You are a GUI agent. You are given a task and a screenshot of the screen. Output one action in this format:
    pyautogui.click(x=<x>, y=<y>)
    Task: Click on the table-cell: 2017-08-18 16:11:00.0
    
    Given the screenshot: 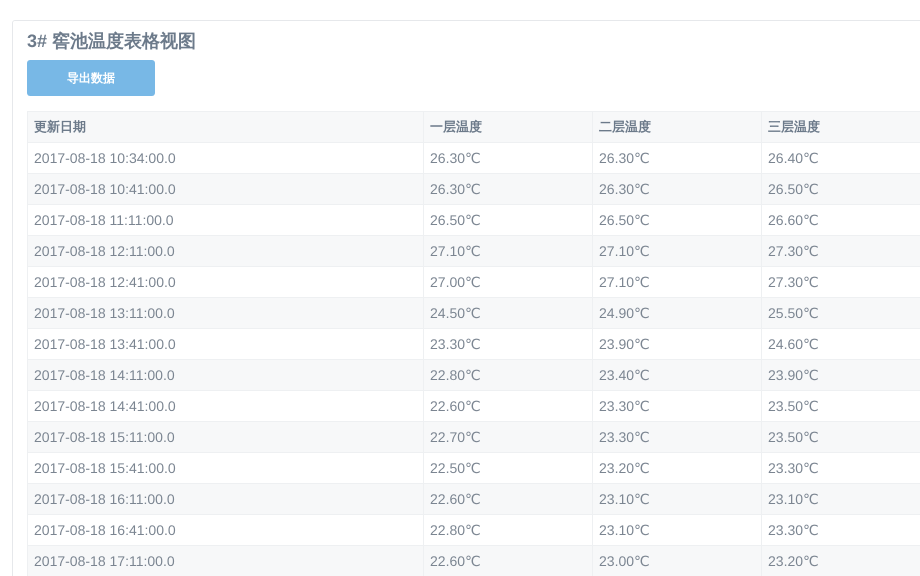 What is the action you would take?
    pyautogui.click(x=226, y=499)
    